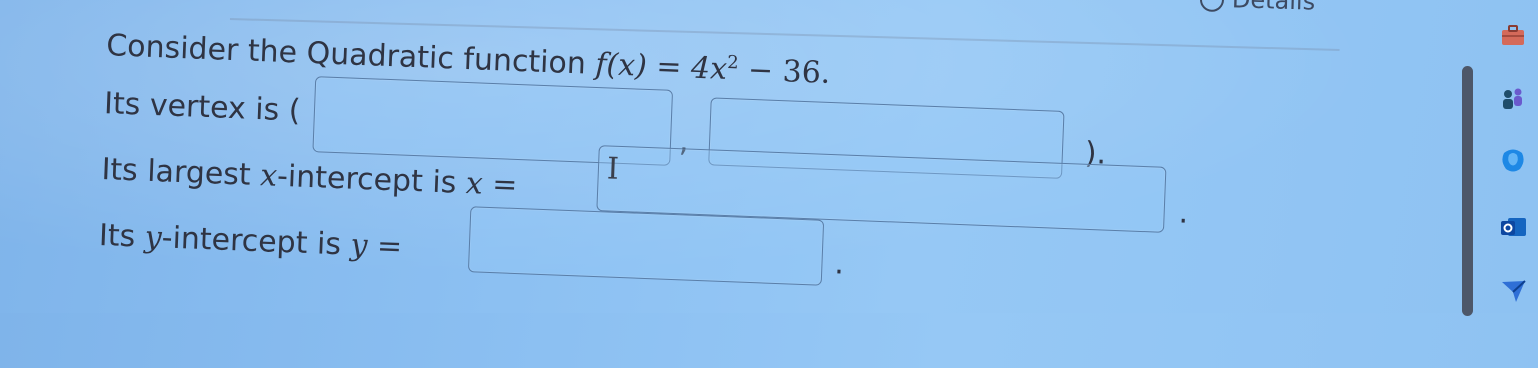  Describe the element at coordinates (1513, 227) in the screenshot. I see `outlook-icon` at that location.